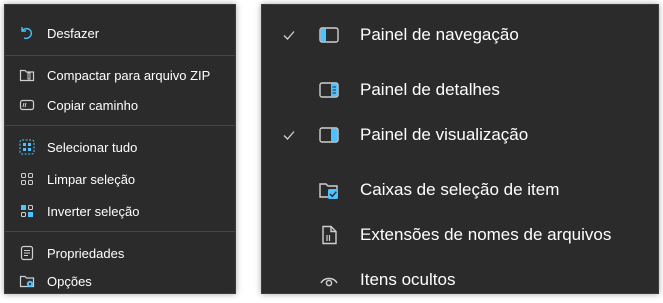 The width and height of the screenshot is (663, 303). Describe the element at coordinates (486, 234) in the screenshot. I see `menu-item-label: Extensões de nomes de arquivos` at that location.